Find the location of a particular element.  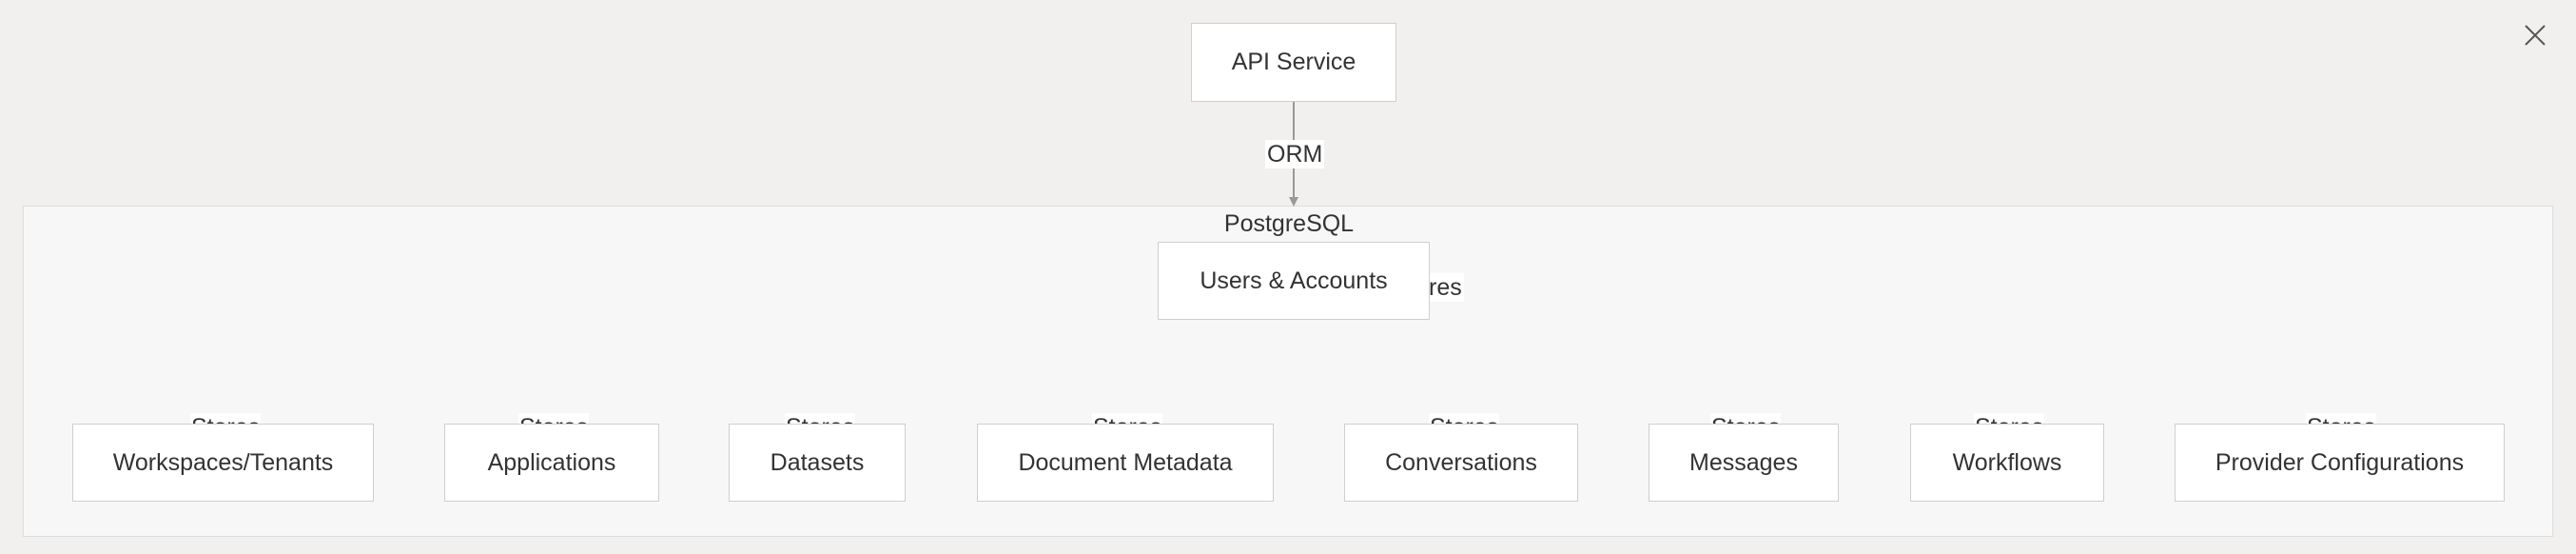

entity-node-provider-configurations: Provider Configurations is located at coordinates (2340, 463).